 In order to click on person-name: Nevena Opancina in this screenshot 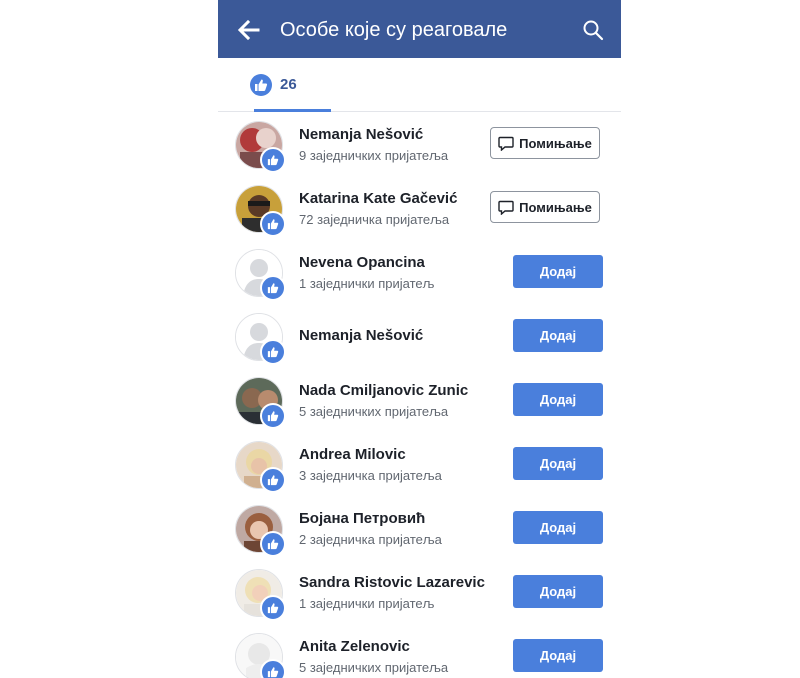, I will do `click(362, 262)`.